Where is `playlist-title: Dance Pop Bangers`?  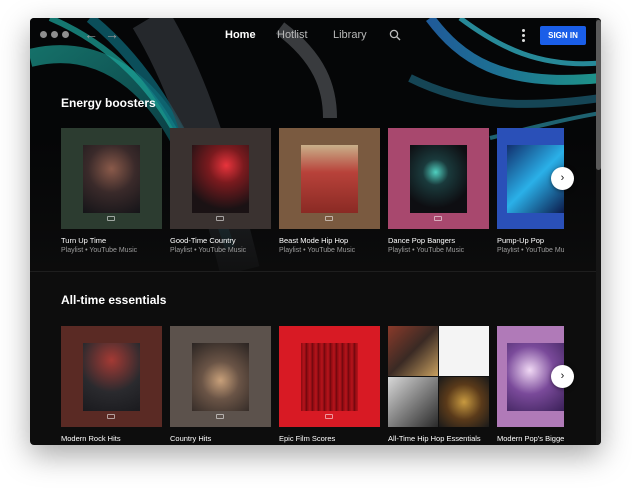 playlist-title: Dance Pop Bangers is located at coordinates (443, 240).